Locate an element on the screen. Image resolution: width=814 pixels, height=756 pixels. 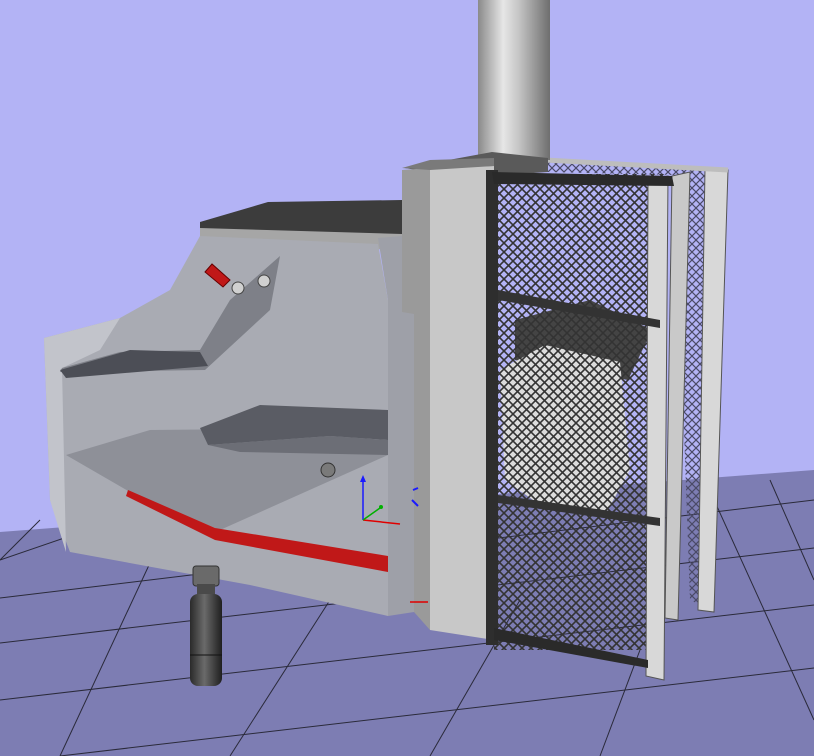
cage-left-post is located at coordinates (492, 407).